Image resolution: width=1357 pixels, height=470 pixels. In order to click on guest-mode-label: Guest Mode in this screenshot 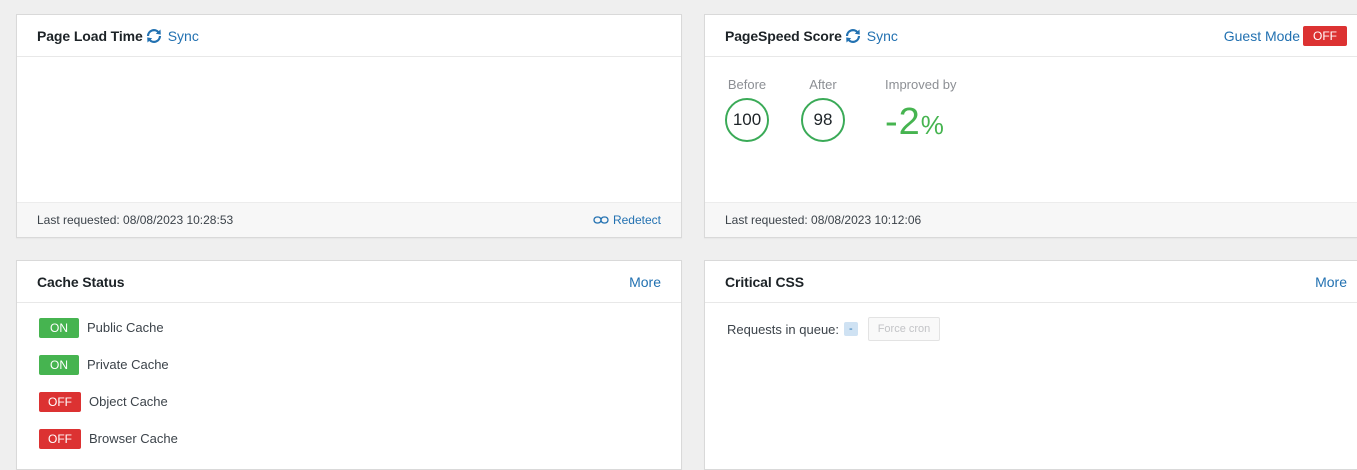, I will do `click(1262, 36)`.